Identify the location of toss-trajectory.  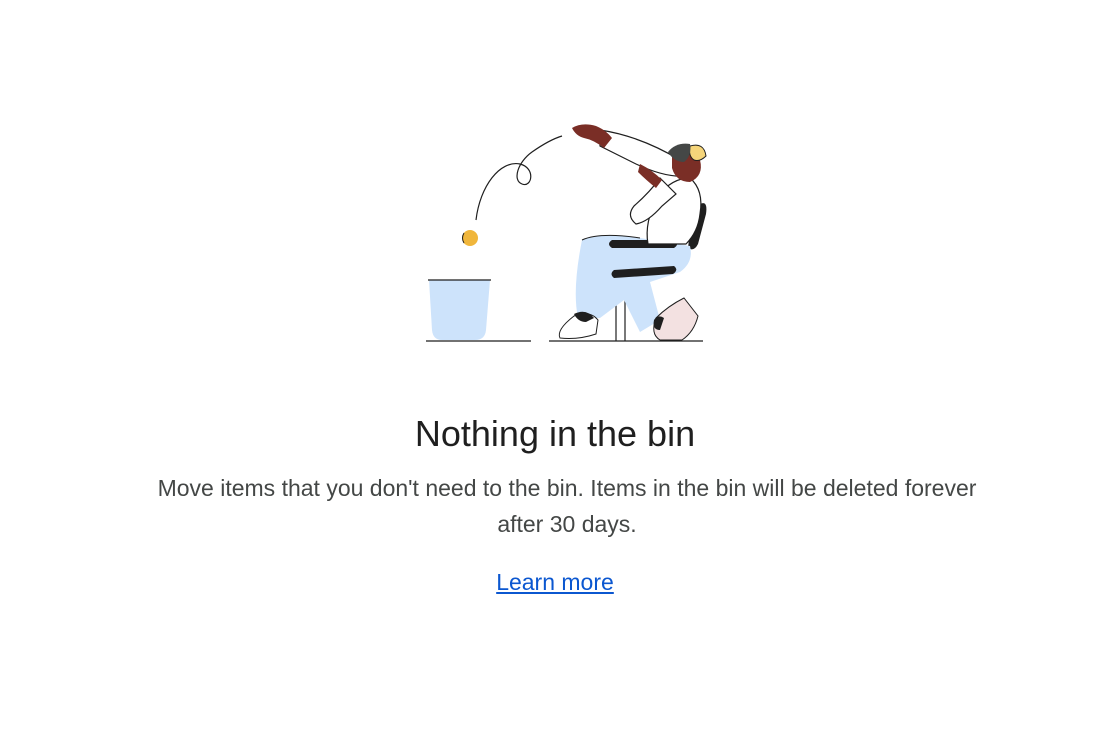
(519, 178).